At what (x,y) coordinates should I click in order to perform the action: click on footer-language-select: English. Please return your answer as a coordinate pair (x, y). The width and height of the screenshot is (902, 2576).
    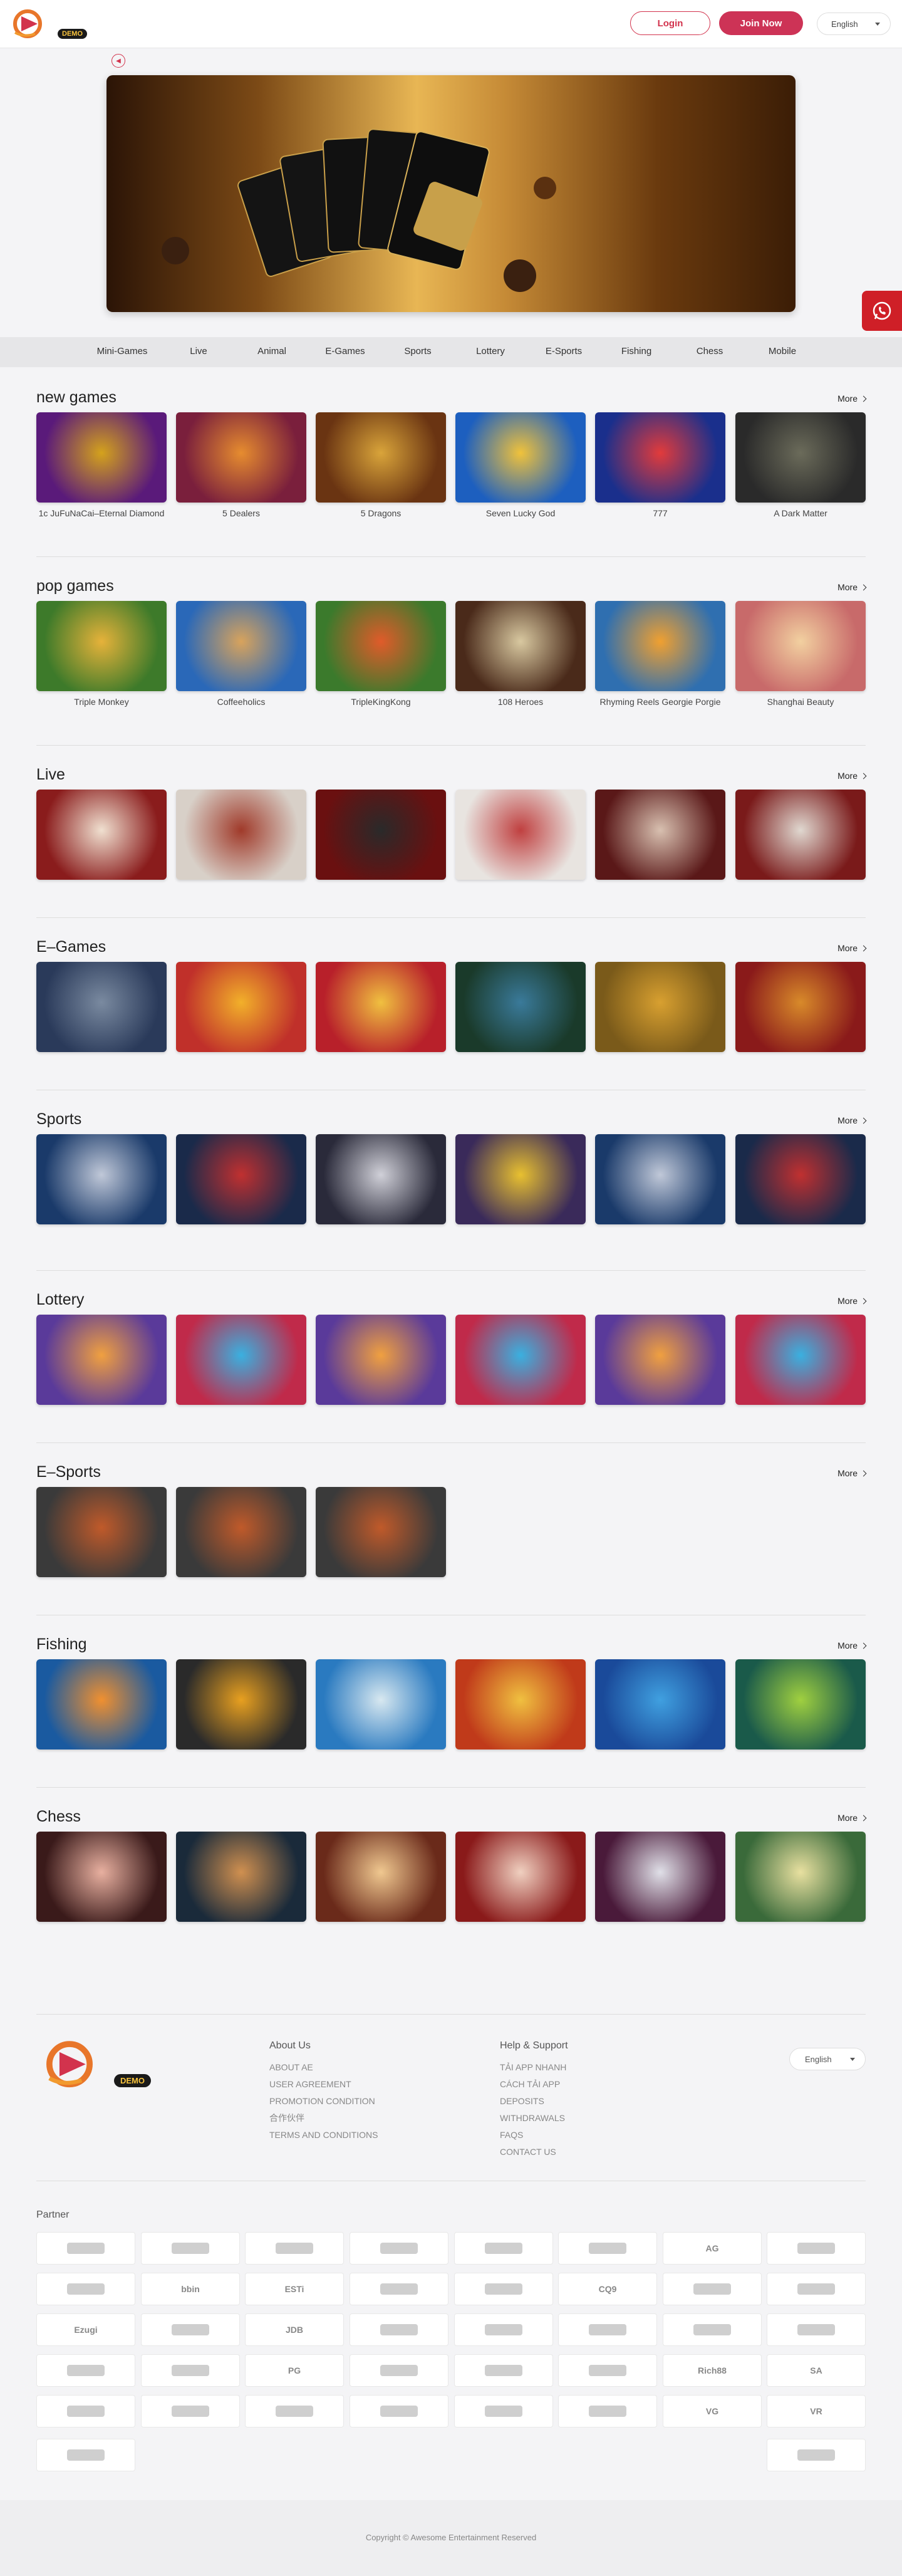
    Looking at the image, I should click on (827, 2059).